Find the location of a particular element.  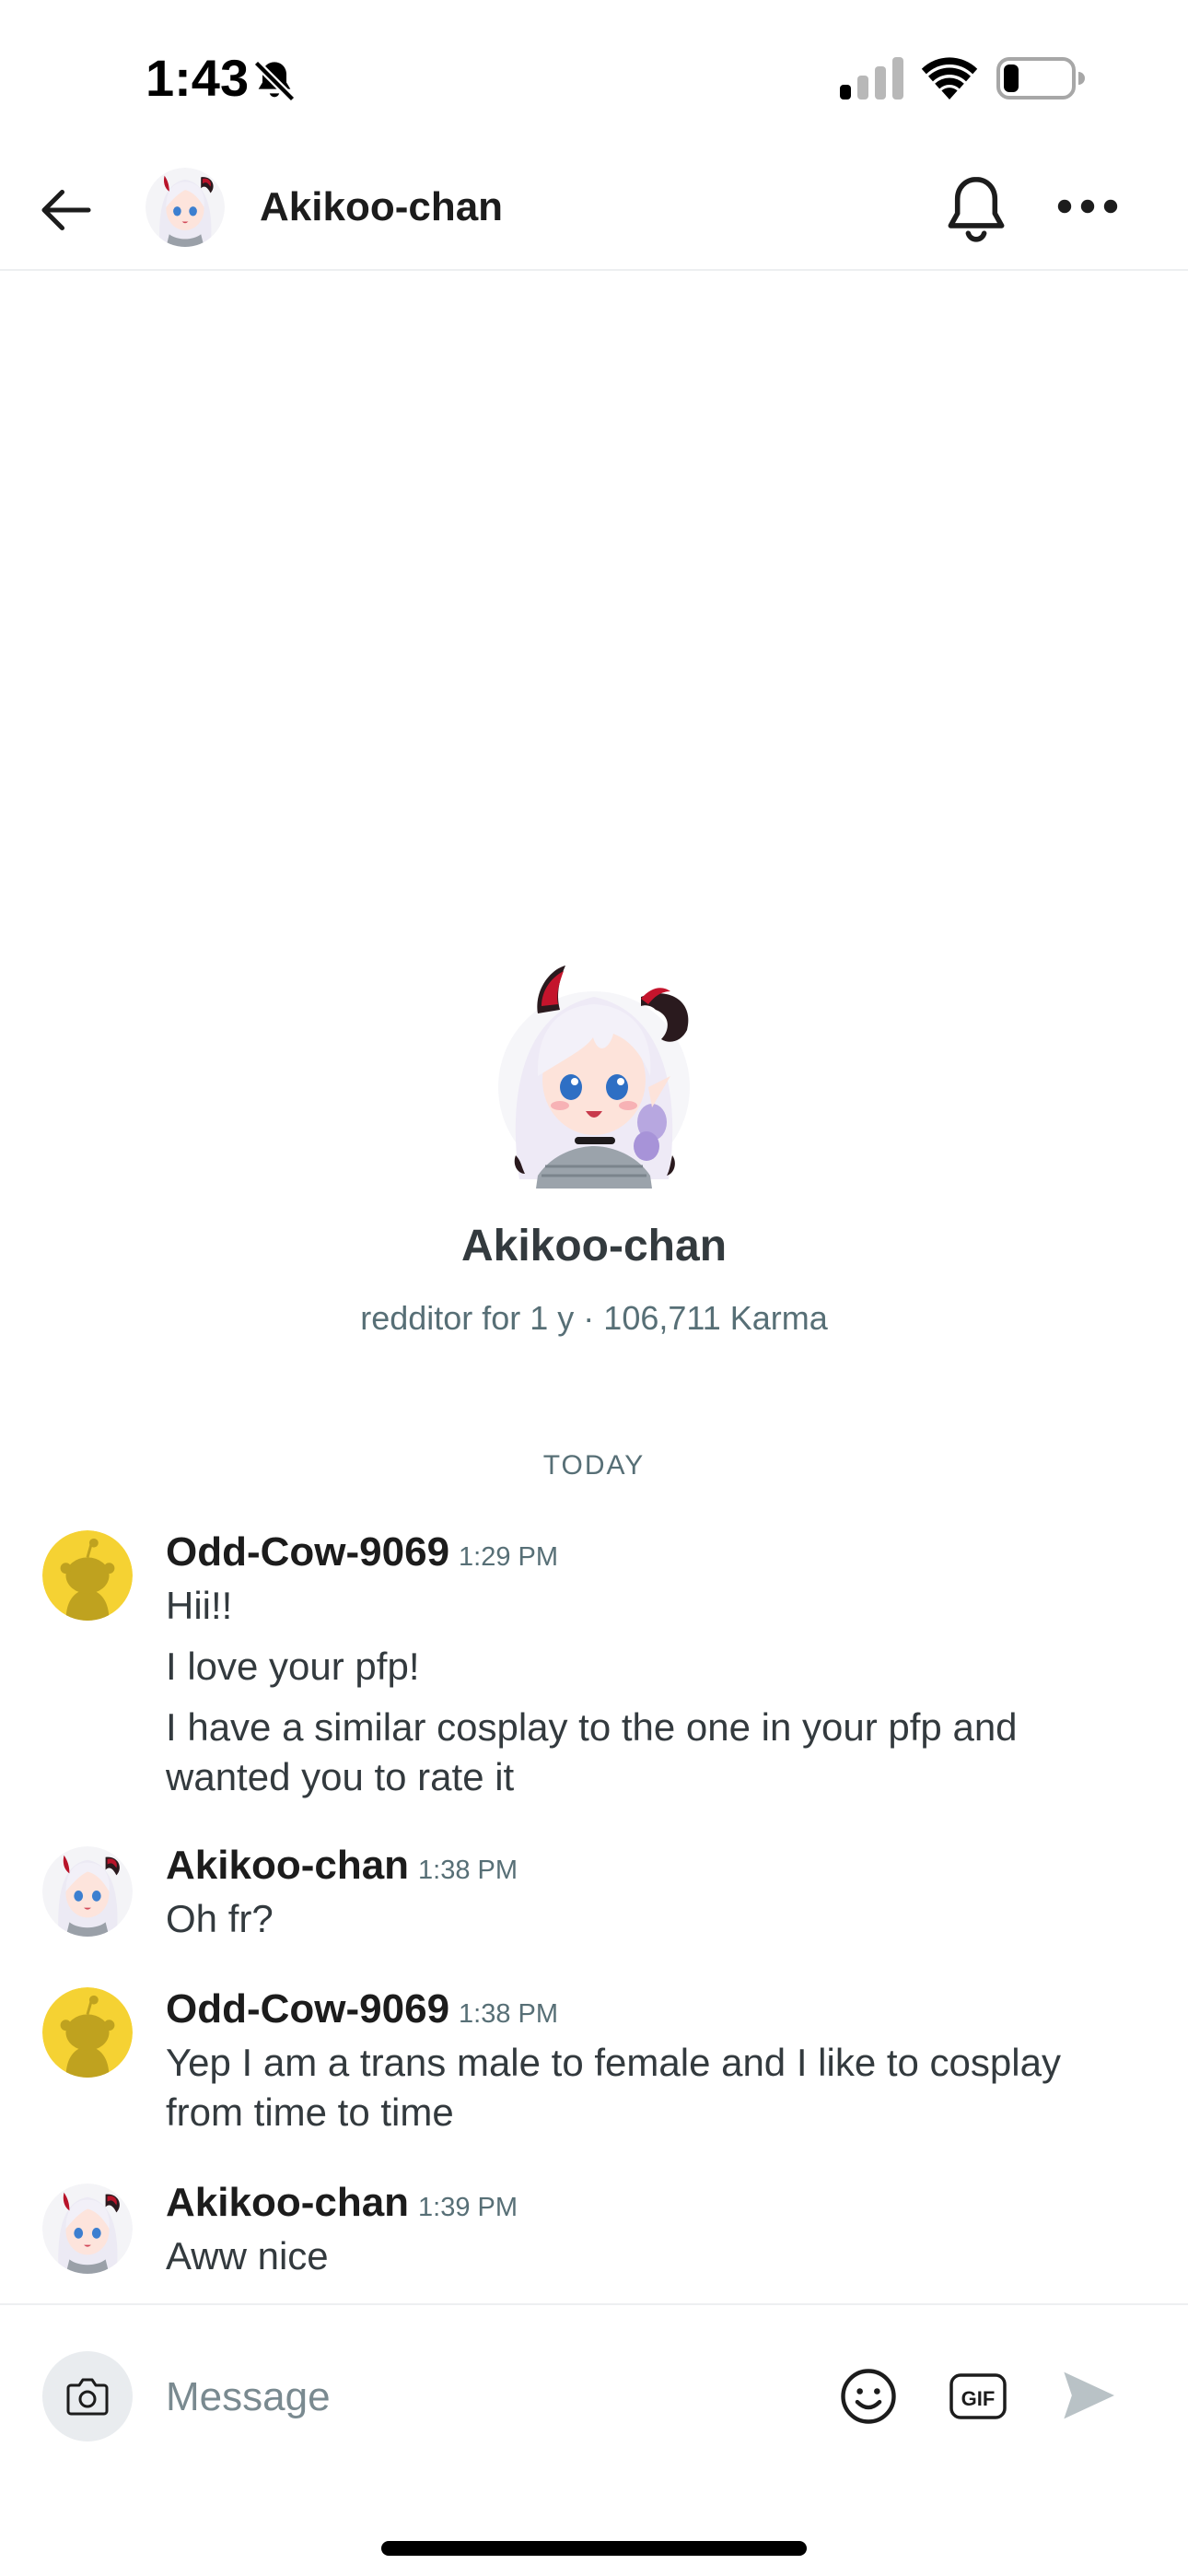

header-title: Akikoo-chan is located at coordinates (381, 207).